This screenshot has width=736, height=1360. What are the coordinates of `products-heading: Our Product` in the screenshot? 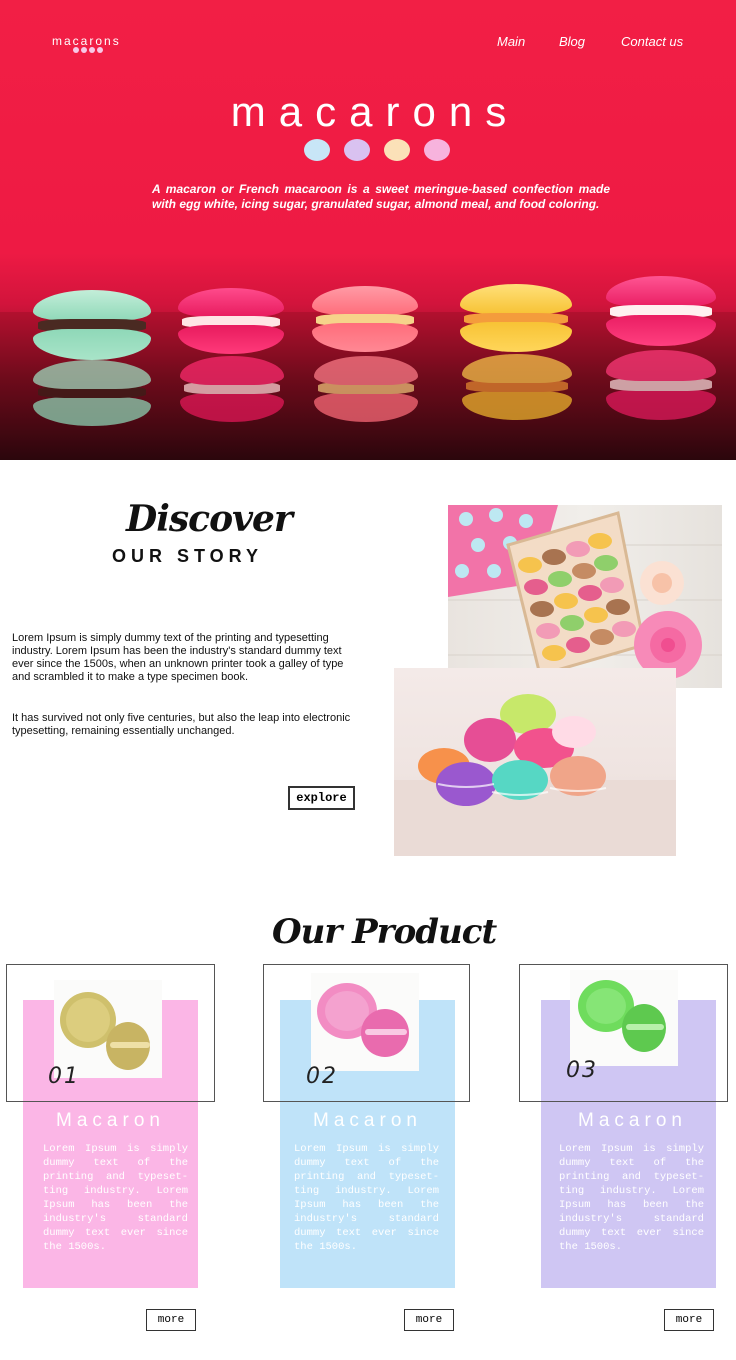 It's located at (384, 932).